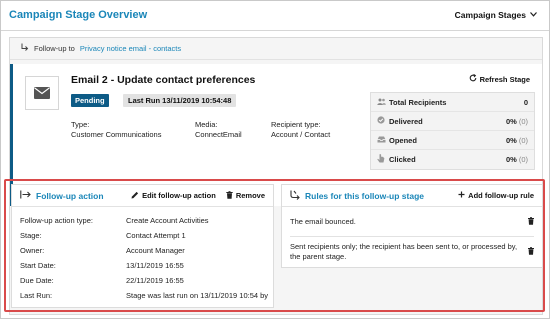  I want to click on pencil-icon, so click(135, 196).